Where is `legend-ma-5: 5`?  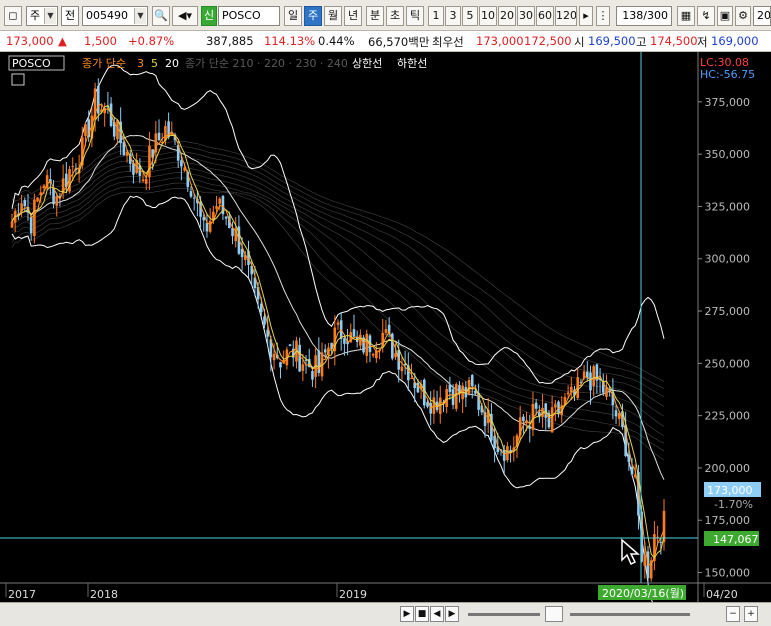 legend-ma-5: 5 is located at coordinates (154, 63).